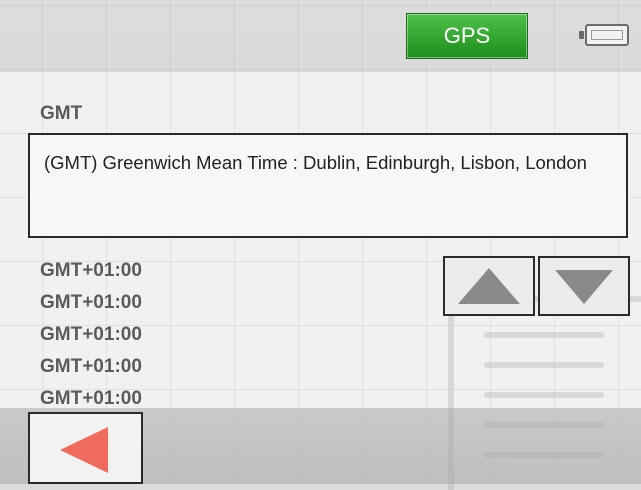 The width and height of the screenshot is (641, 490). What do you see at coordinates (467, 36) in the screenshot?
I see `gps-button: GPS` at bounding box center [467, 36].